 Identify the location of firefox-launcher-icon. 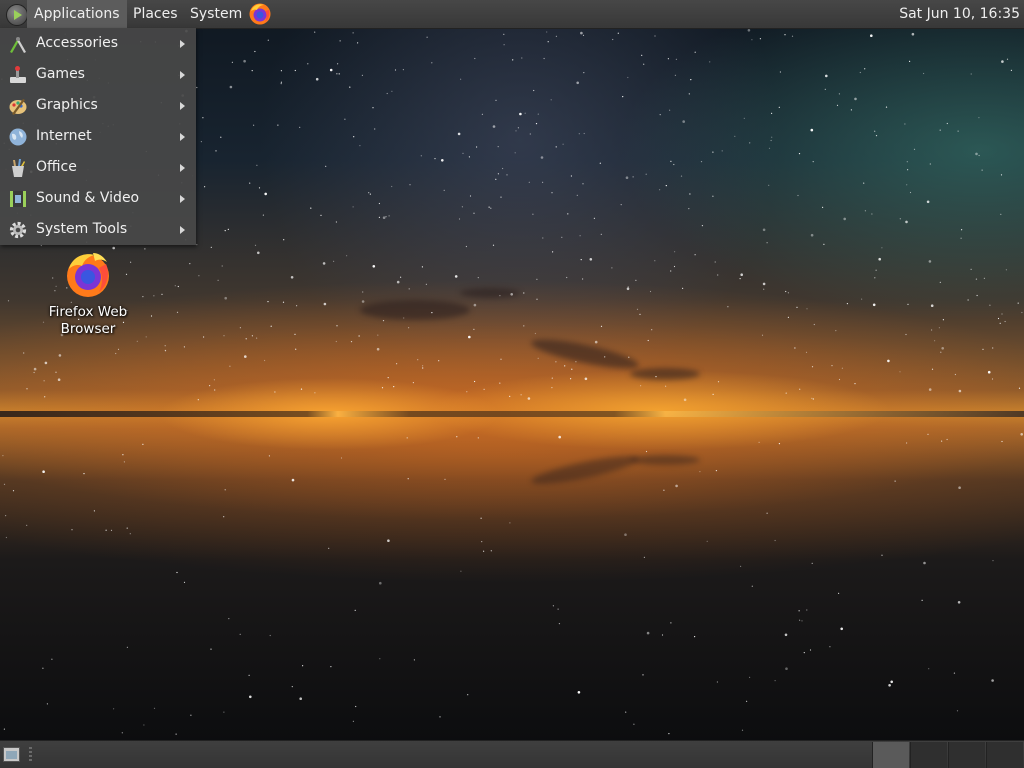
(260, 14).